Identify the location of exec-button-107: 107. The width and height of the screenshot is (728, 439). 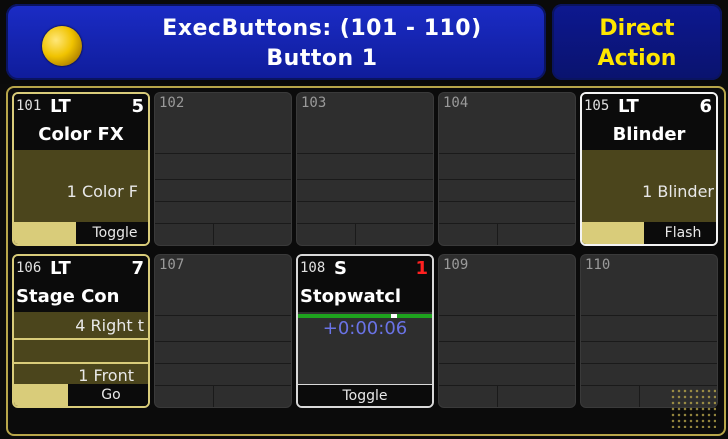
(223, 331).